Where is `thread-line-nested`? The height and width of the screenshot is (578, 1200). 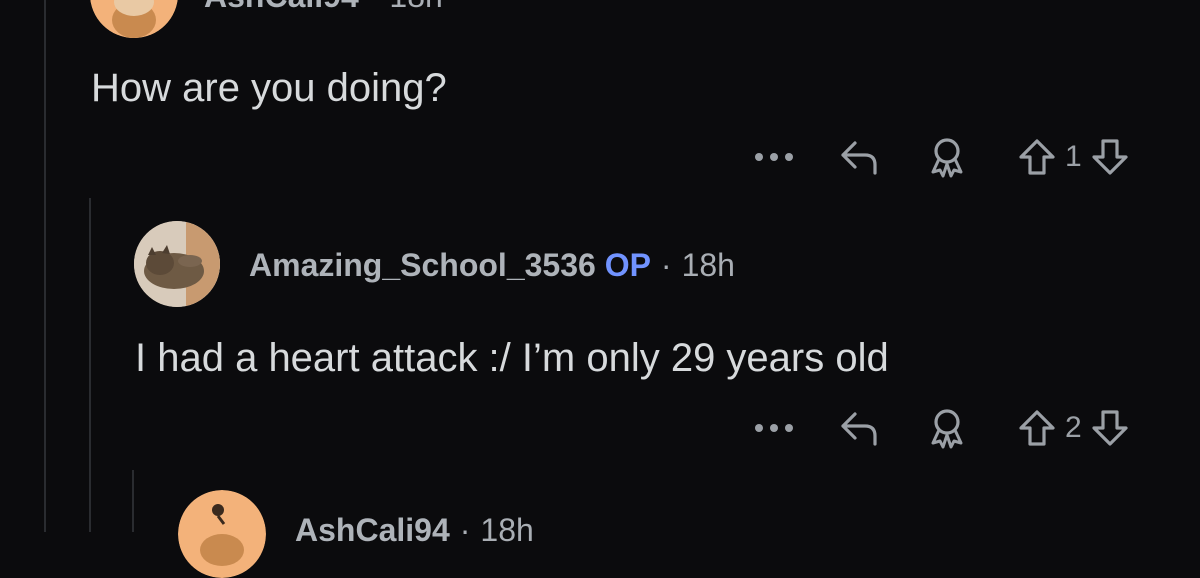
thread-line-nested is located at coordinates (133, 501).